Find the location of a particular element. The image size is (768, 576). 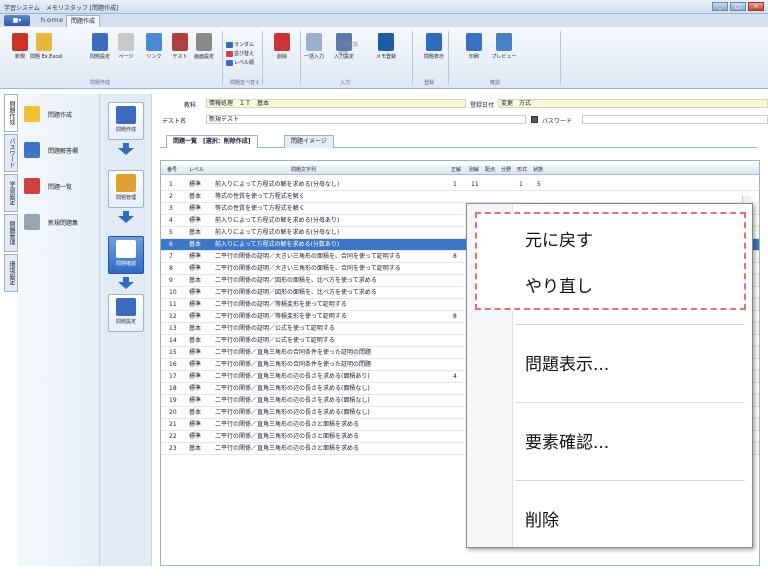

tab-problem-image: 問題イメージ is located at coordinates (309, 141).